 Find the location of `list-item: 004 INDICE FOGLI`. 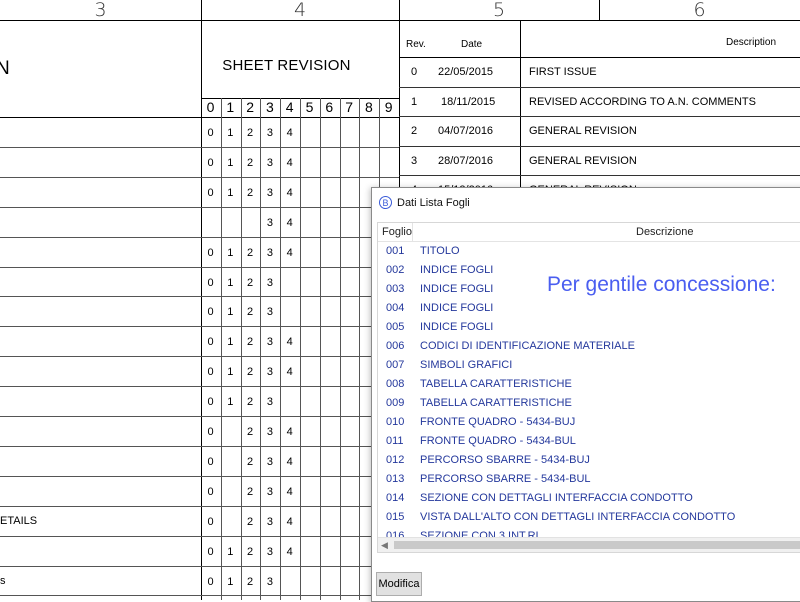

list-item: 004 INDICE FOGLI is located at coordinates (589, 308).